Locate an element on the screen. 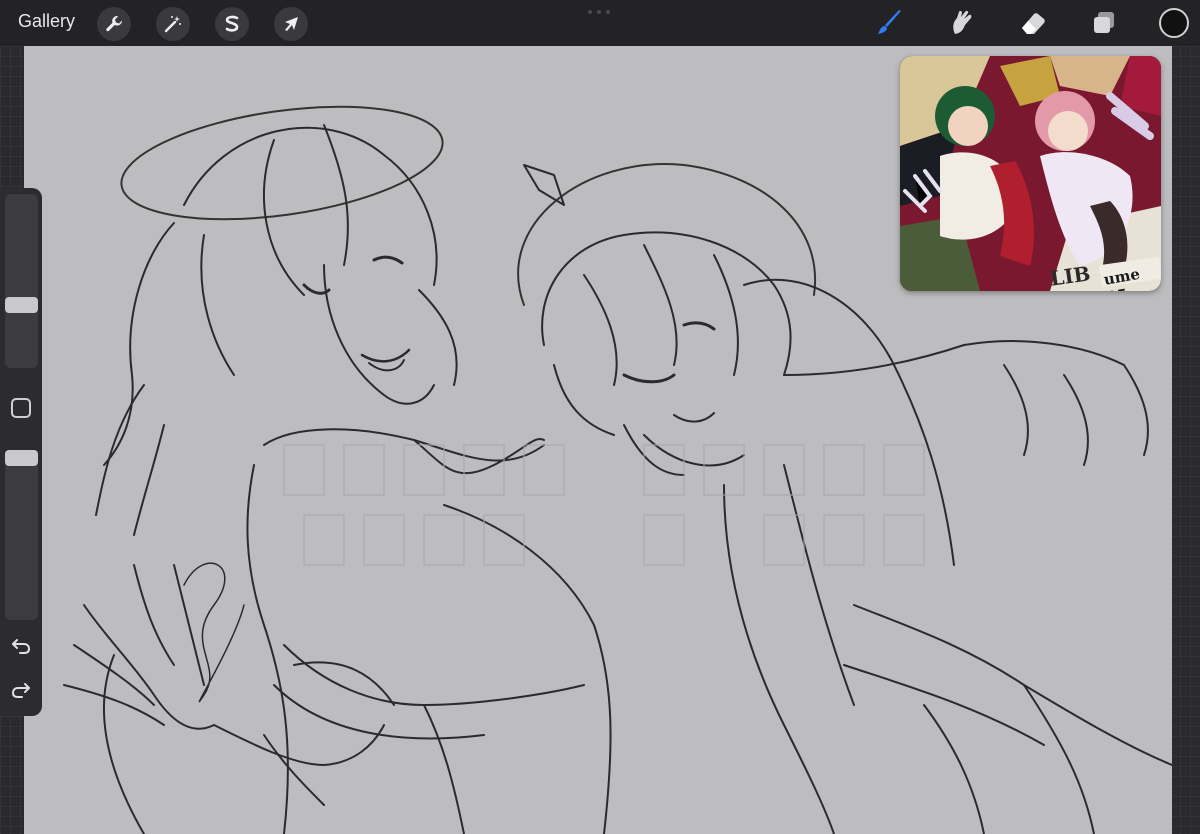 The image size is (1200, 834). adjustments-button is located at coordinates (173, 24).